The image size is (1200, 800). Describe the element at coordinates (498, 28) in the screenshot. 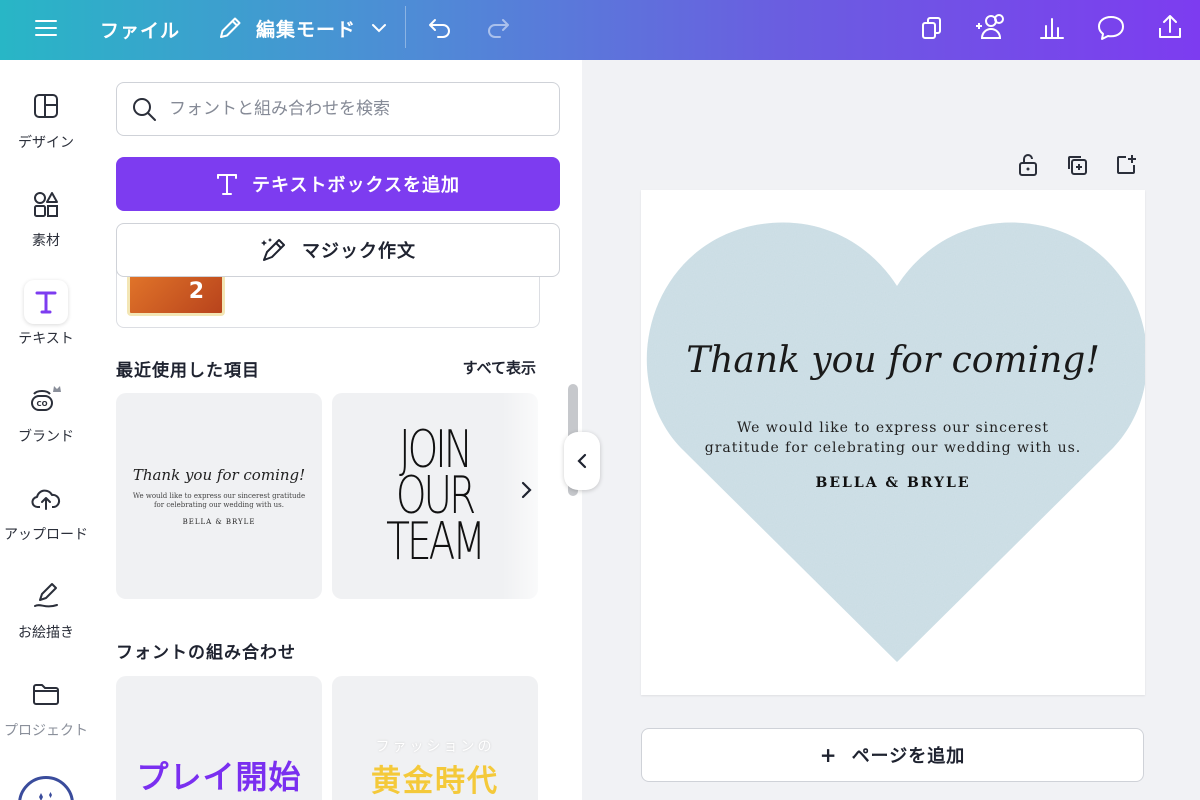

I see `redo-icon` at that location.